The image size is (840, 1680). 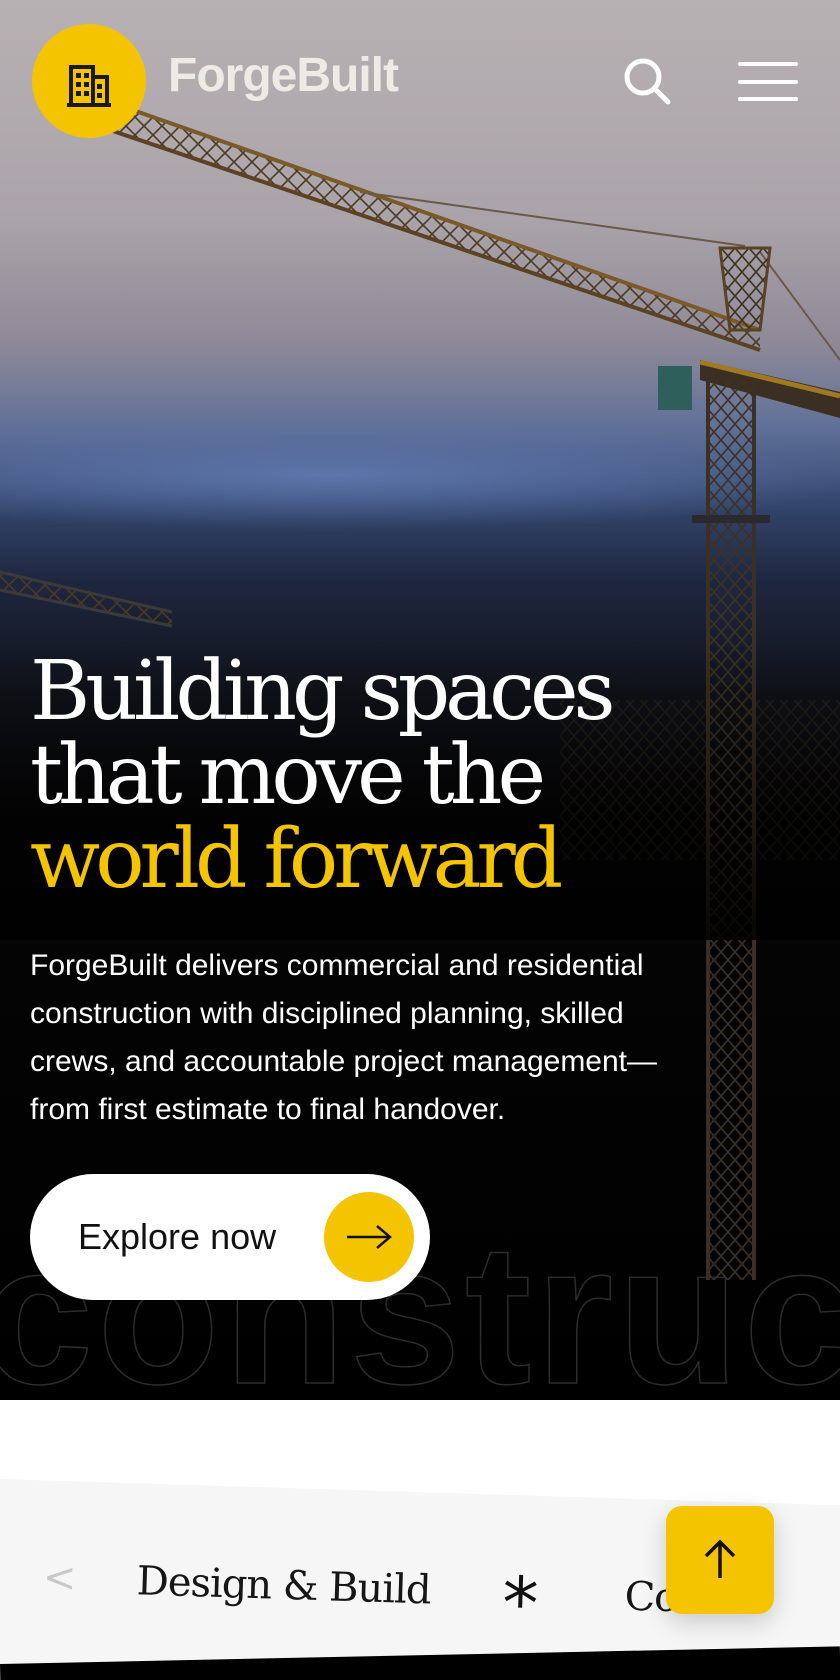 I want to click on headline-line-2: that move the, so click(x=288, y=775).